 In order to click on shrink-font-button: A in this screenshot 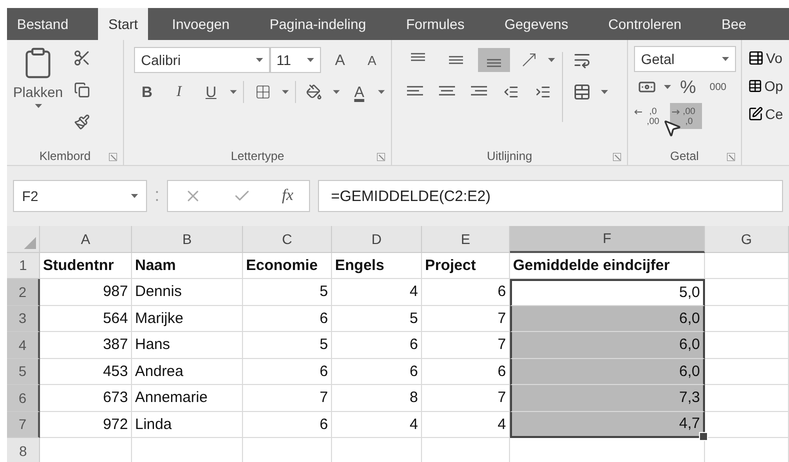, I will do `click(372, 60)`.